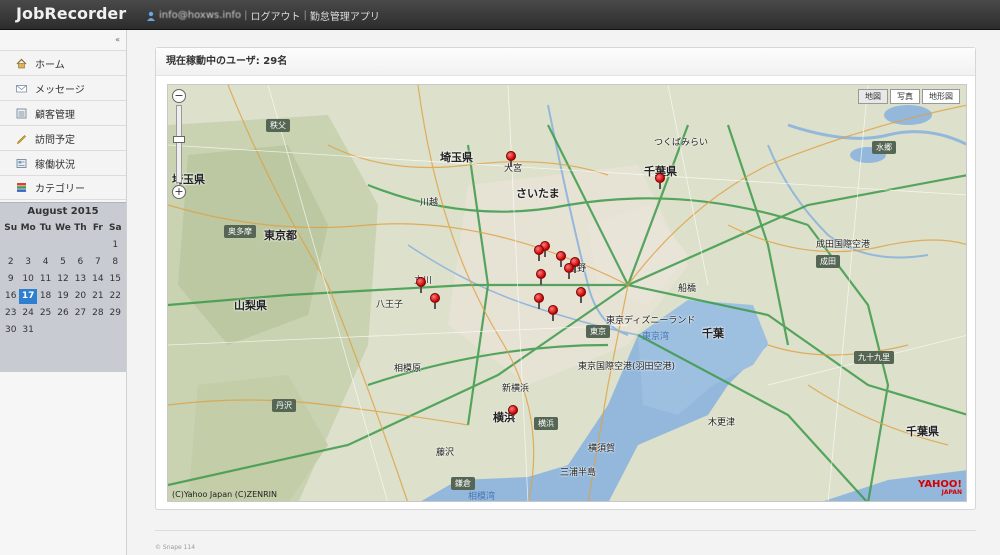  What do you see at coordinates (27, 262) in the screenshot?
I see `calendar-day: 3` at bounding box center [27, 262].